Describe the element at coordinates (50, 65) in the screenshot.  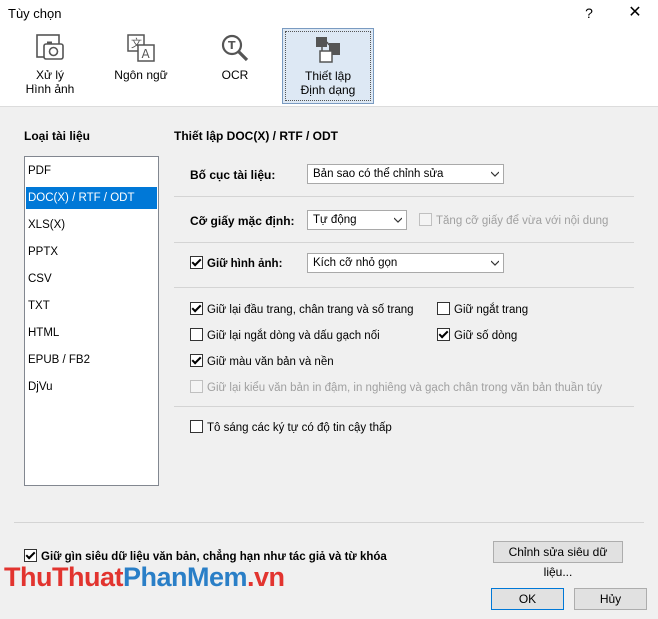
I see `tab-image-processing: Xử lý Hình ảnh` at that location.